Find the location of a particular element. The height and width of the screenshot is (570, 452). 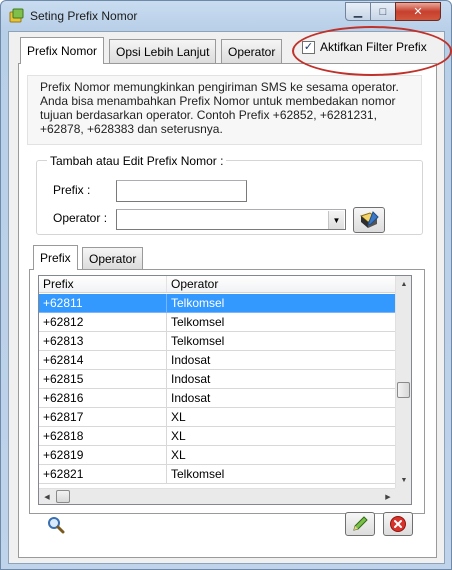

operator-label: Operator : is located at coordinates (80, 218).